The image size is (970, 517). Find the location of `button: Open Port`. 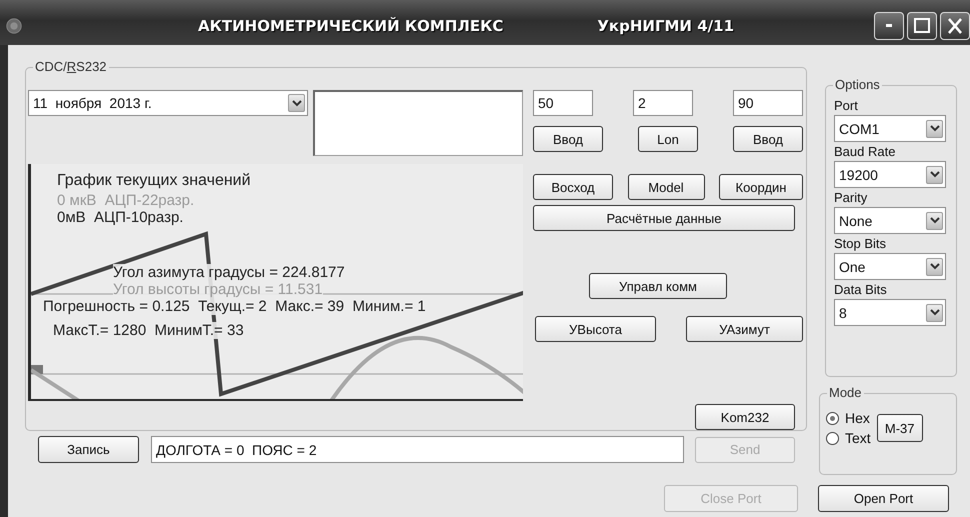

button: Open Port is located at coordinates (883, 498).